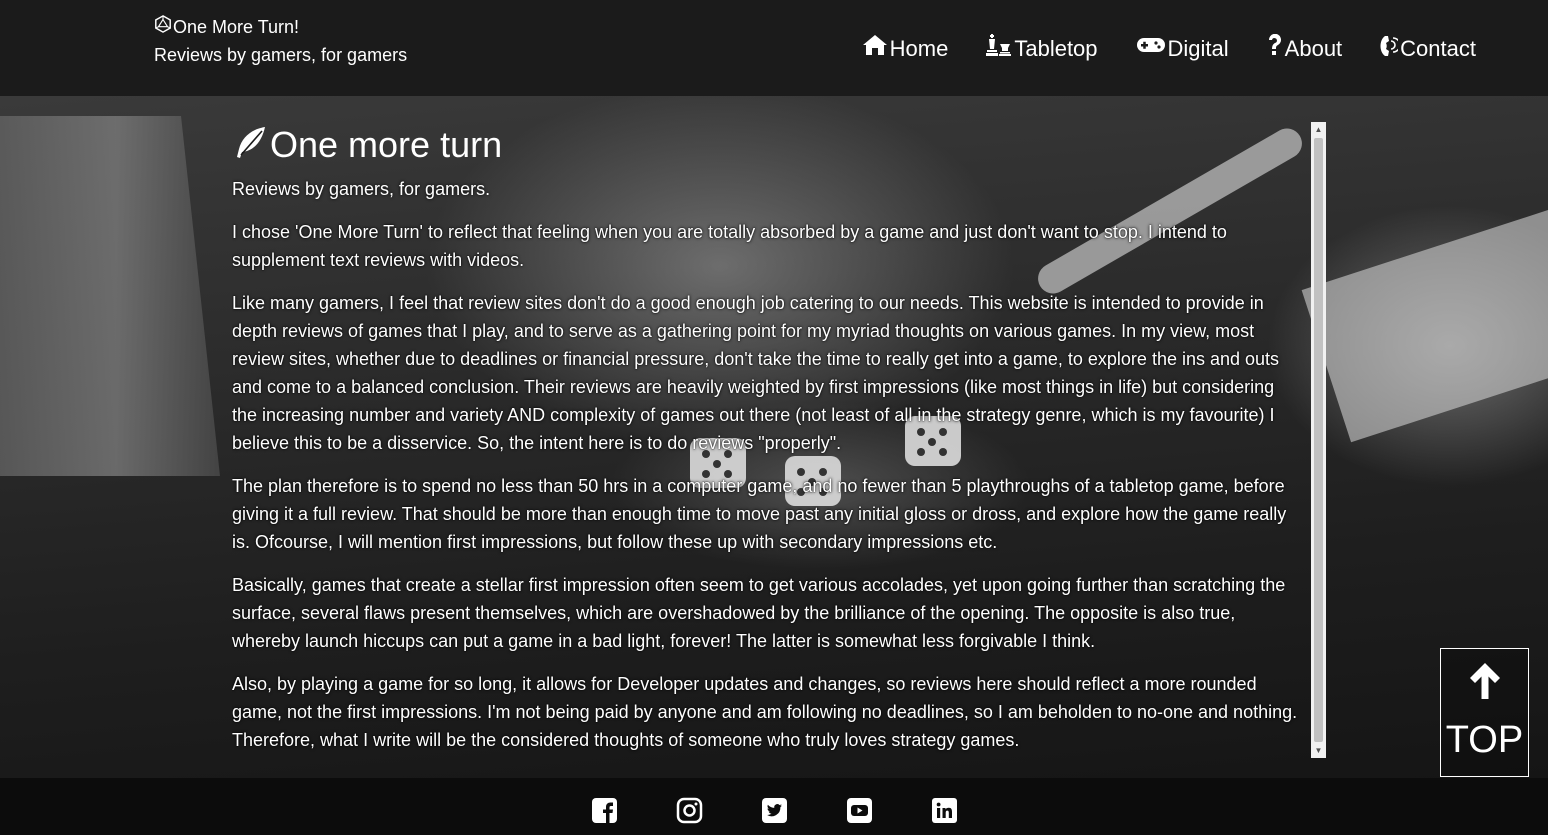 The image size is (1548, 835). I want to click on home-icon, so click(876, 49).